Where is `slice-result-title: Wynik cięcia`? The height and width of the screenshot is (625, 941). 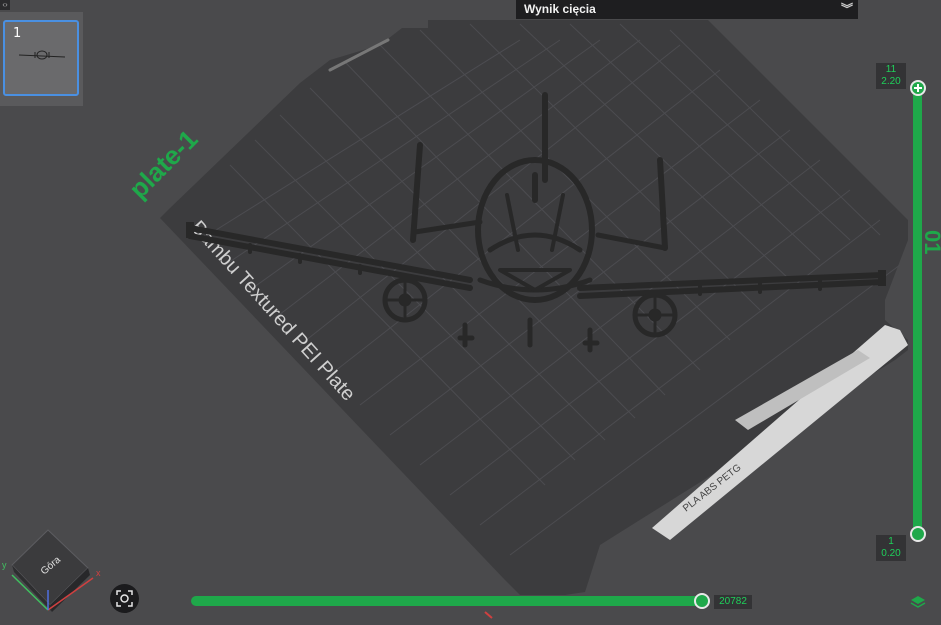
slice-result-title: Wynik cięcia is located at coordinates (560, 9).